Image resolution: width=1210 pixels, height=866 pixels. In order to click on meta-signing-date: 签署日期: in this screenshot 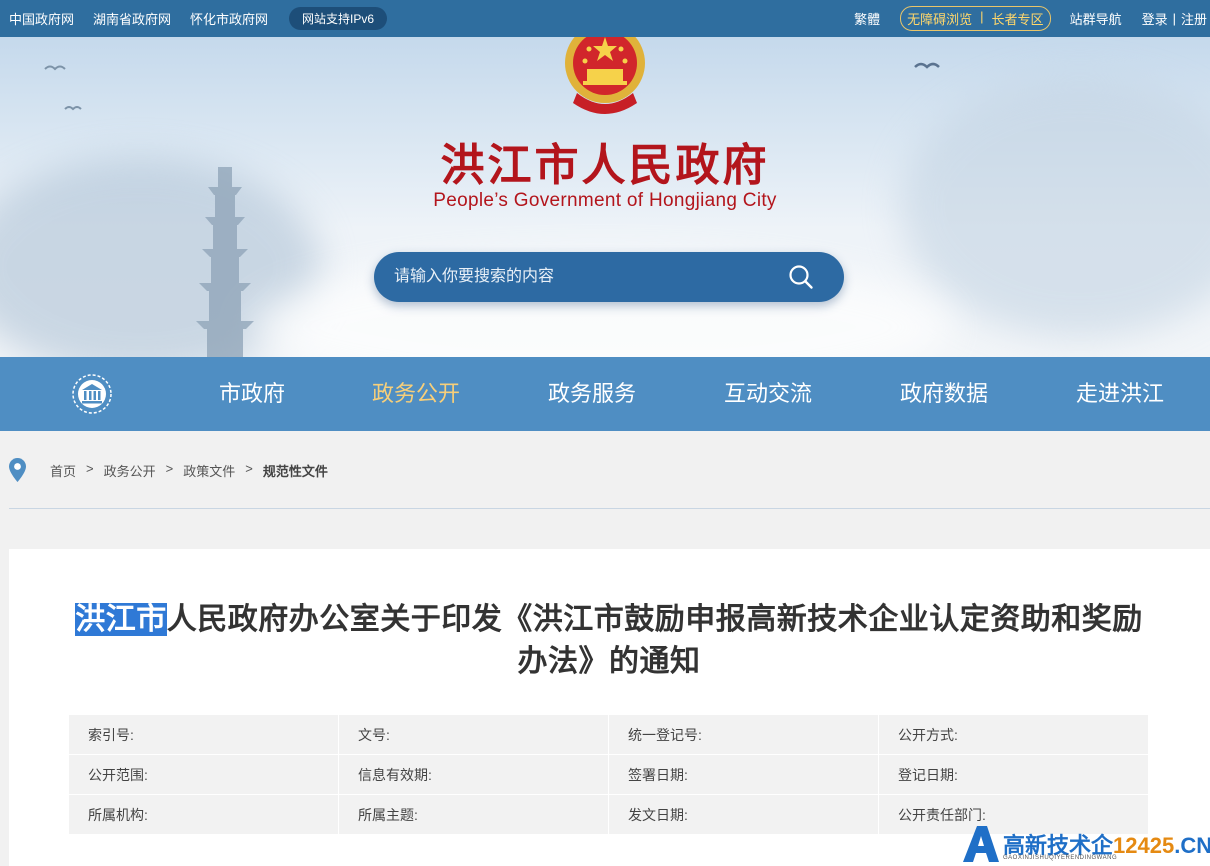, I will do `click(744, 775)`.